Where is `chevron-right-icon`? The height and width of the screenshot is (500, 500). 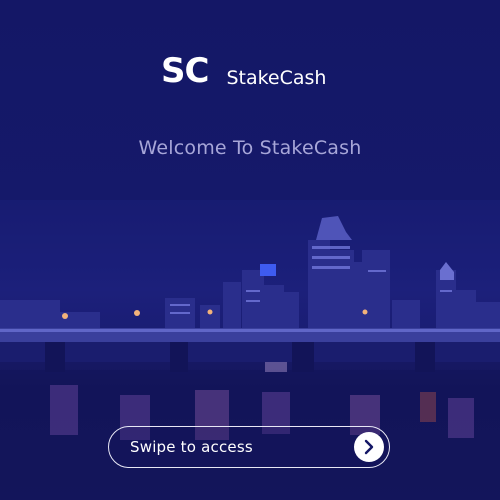 chevron-right-icon is located at coordinates (369, 447).